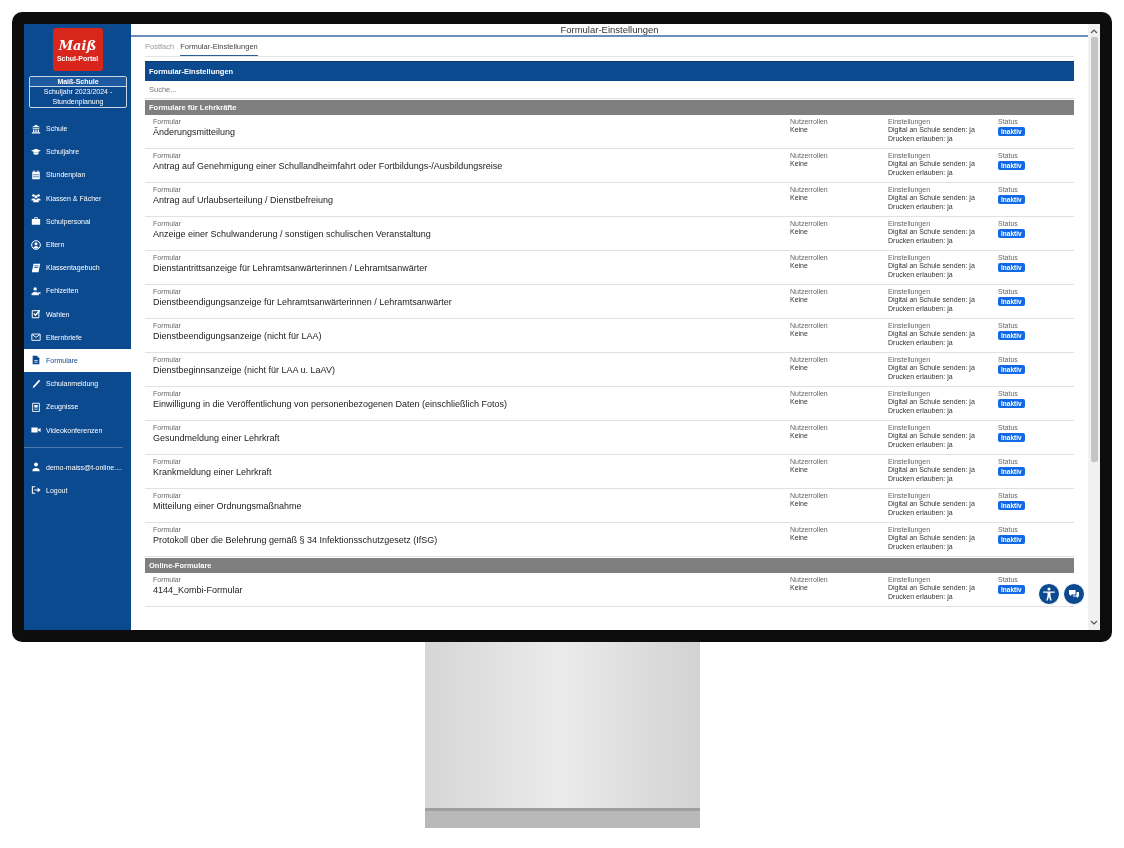 This screenshot has width=1124, height=848. I want to click on clipboard-icon, so click(36, 406).